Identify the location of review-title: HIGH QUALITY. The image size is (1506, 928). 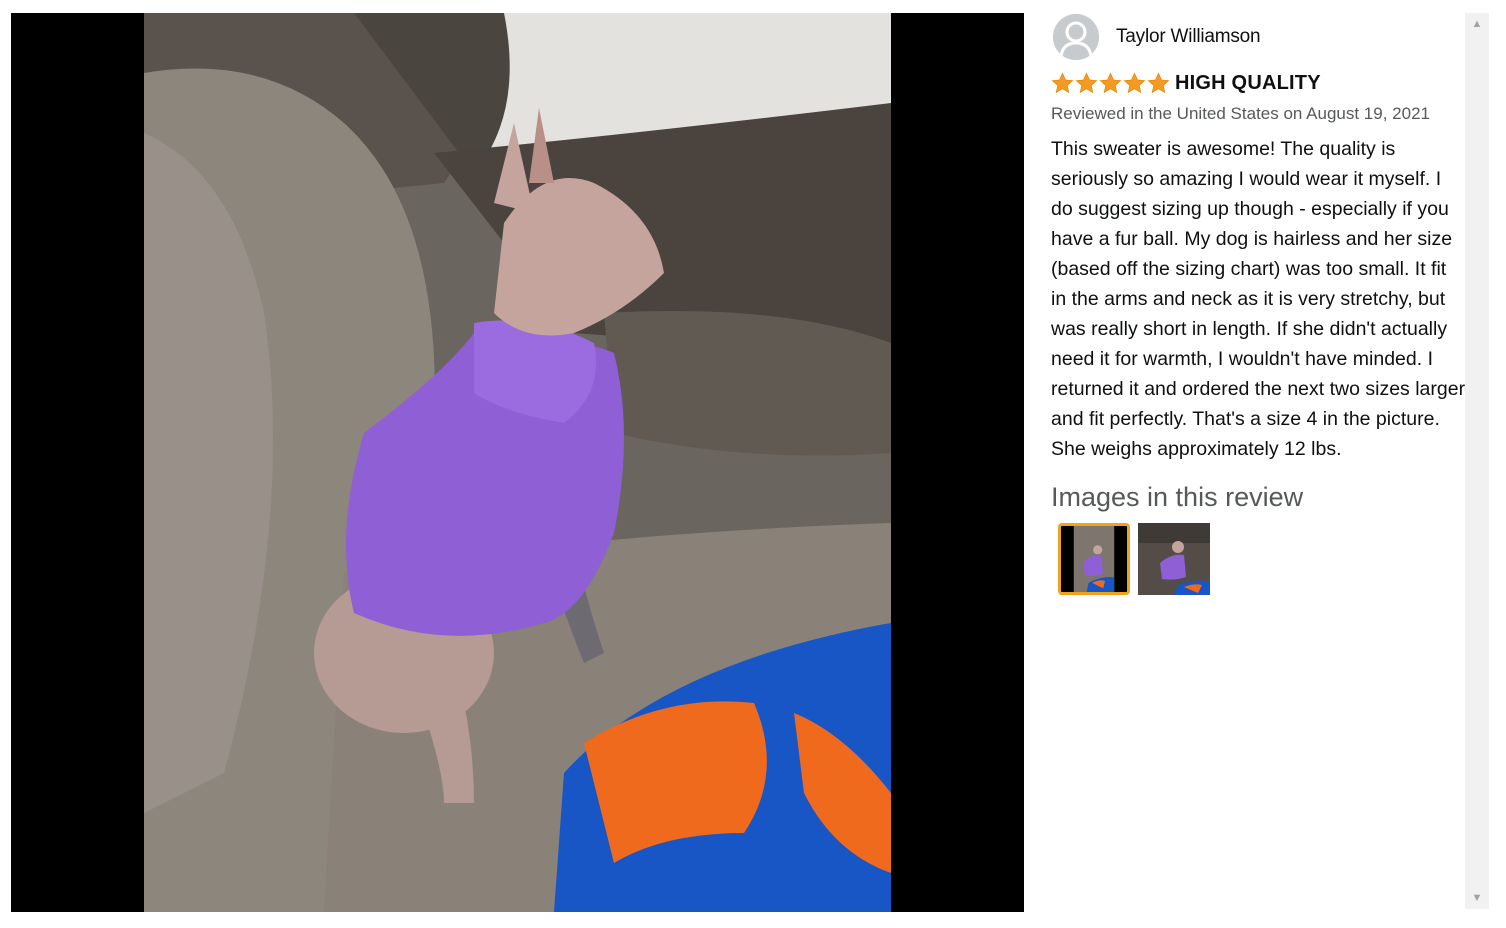
(1248, 83).